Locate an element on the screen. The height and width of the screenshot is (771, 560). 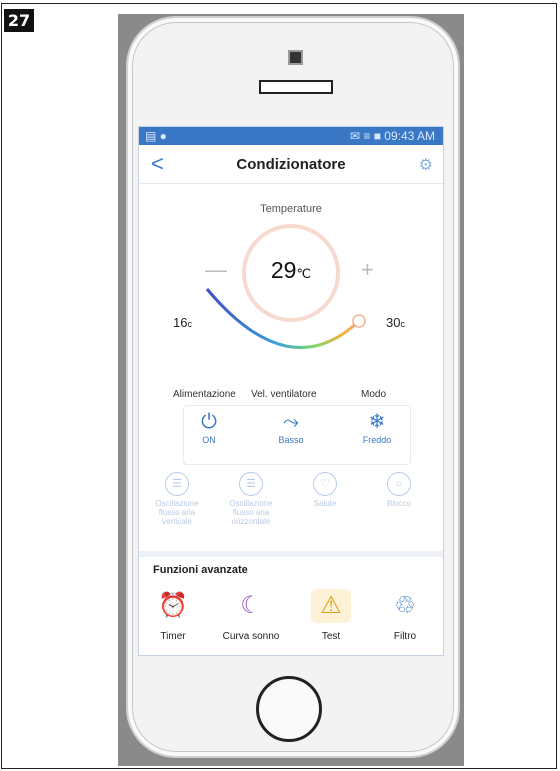
lock-button: ○ Blocco is located at coordinates (399, 490).